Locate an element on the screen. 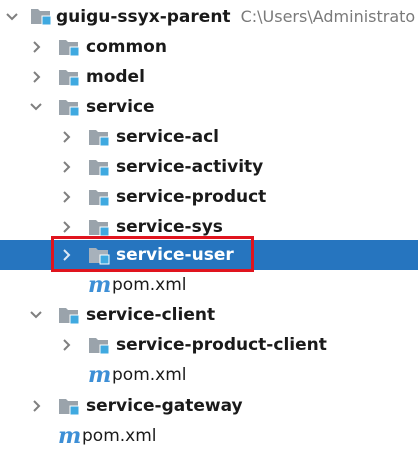 Image resolution: width=418 pixels, height=453 pixels. client-pom-label: pom.xml is located at coordinates (149, 375).